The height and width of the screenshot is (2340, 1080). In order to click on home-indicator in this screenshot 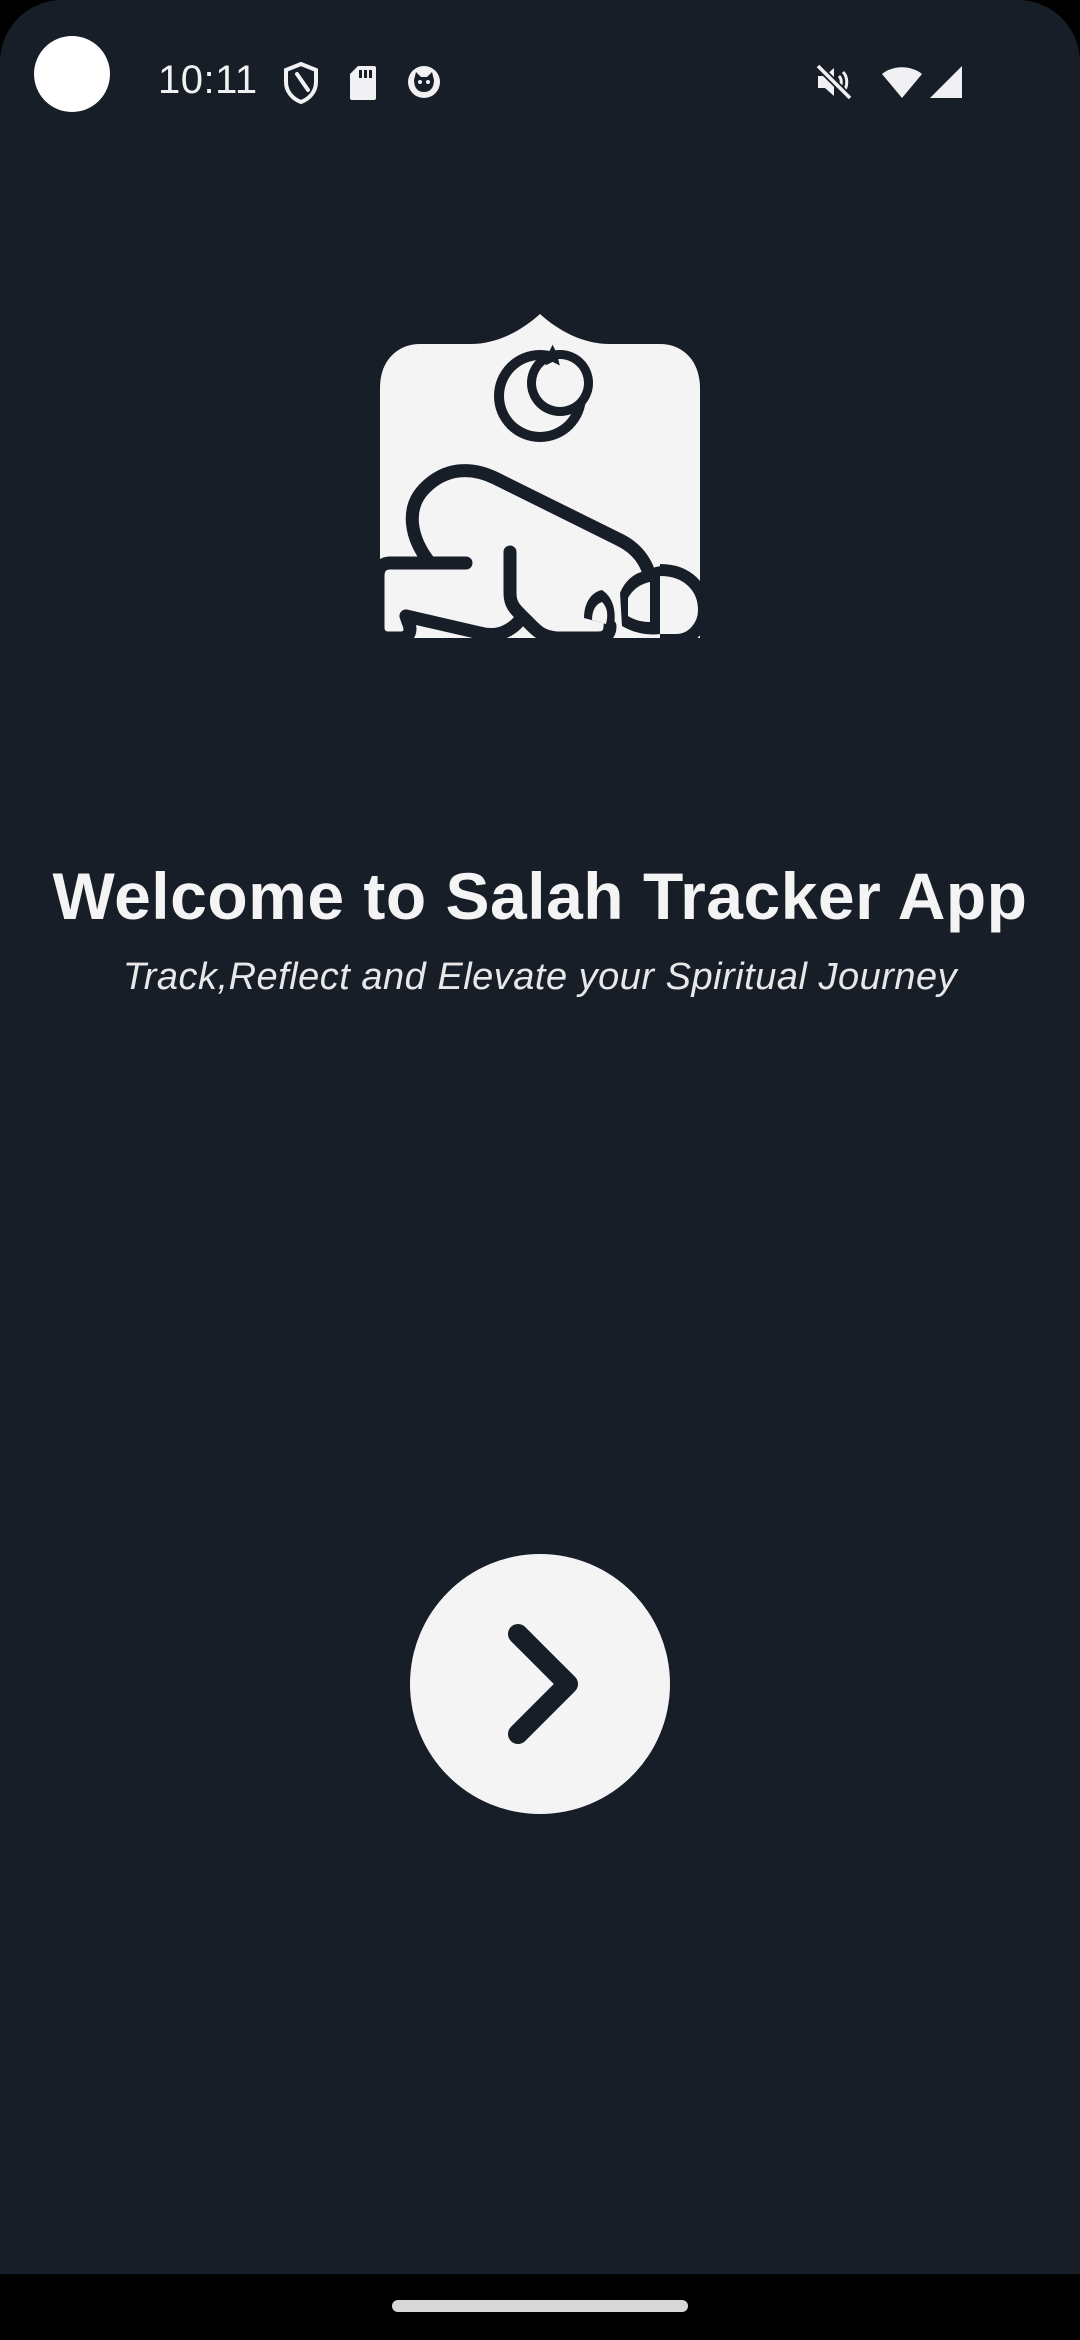, I will do `click(540, 2306)`.